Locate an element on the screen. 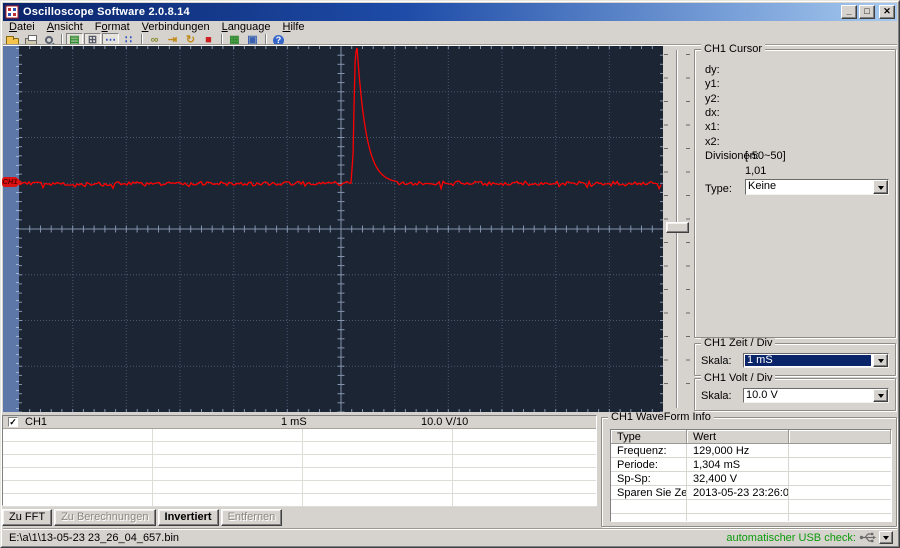 The width and height of the screenshot is (900, 548). waveform-info-row: Frequenz: 129,000 Hz is located at coordinates (751, 451).